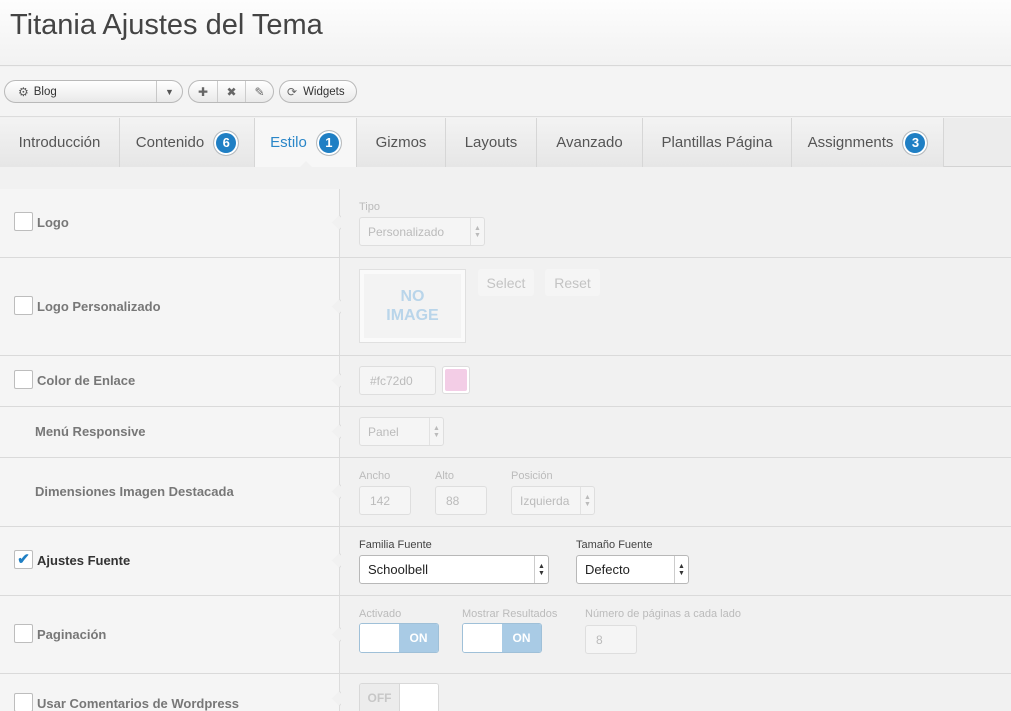  What do you see at coordinates (406, 231) in the screenshot?
I see `select-value: Personalizado` at bounding box center [406, 231].